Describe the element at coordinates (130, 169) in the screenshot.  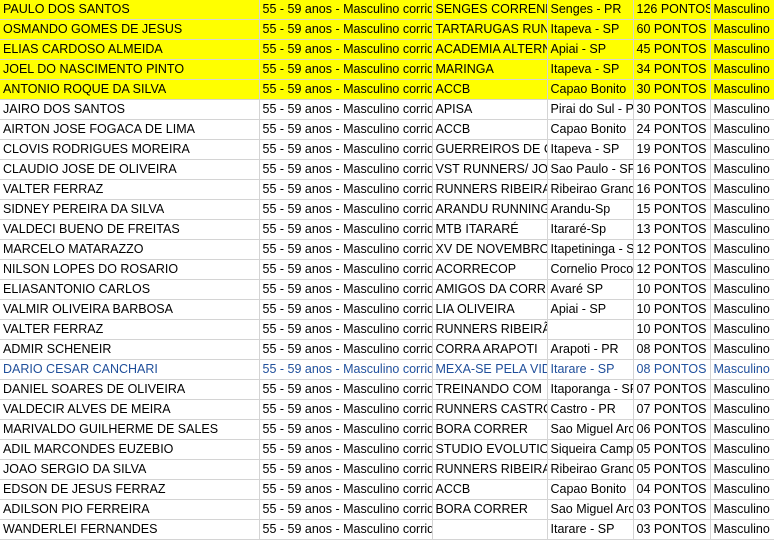
I see `cell-athlete-name: CLAUDIO JOSE DE OLIVEIRA` at that location.